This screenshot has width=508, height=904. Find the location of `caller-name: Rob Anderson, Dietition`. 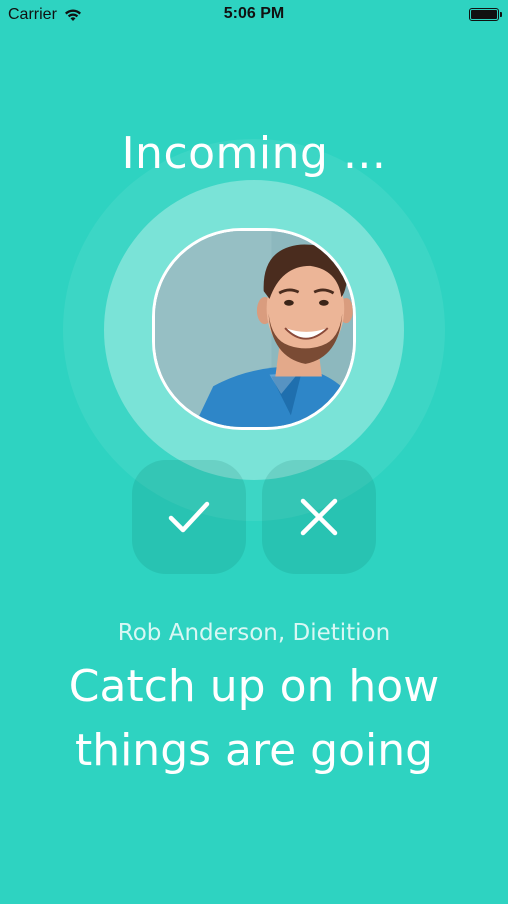

caller-name: Rob Anderson, Dietition is located at coordinates (254, 633).